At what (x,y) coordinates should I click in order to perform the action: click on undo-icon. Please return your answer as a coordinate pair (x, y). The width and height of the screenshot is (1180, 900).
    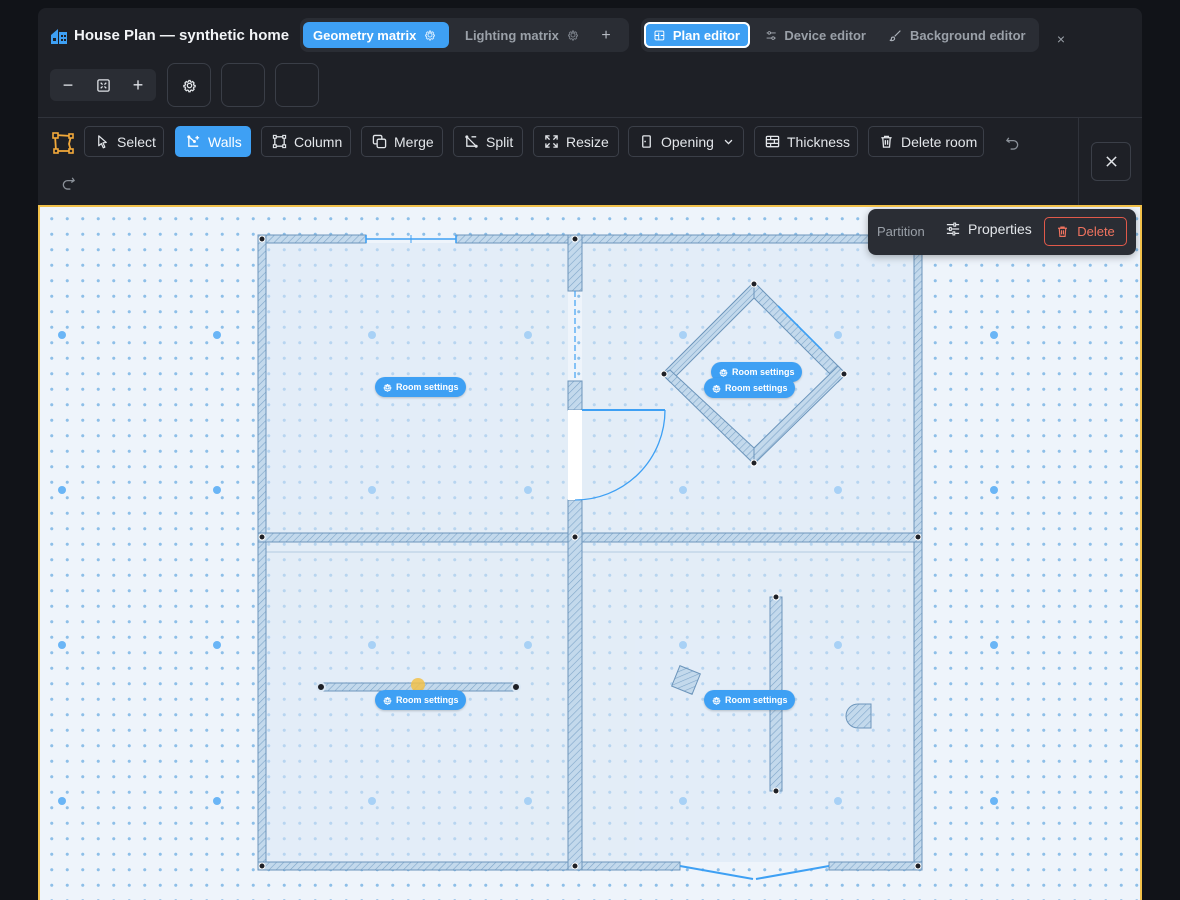
    Looking at the image, I should click on (1011, 143).